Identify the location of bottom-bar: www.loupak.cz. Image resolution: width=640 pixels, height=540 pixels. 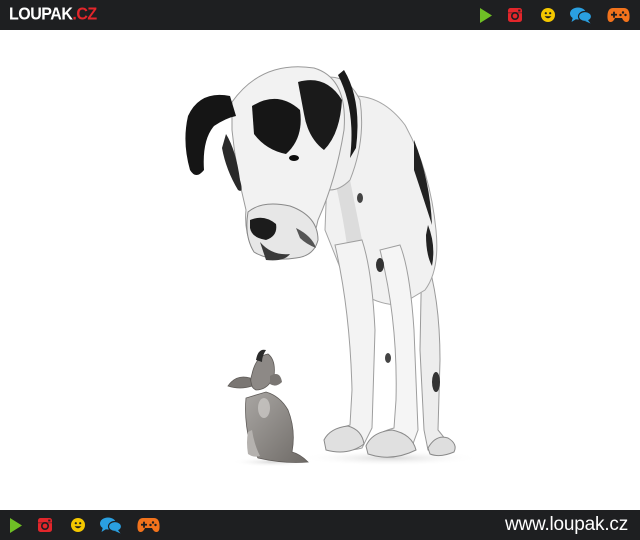
(320, 525).